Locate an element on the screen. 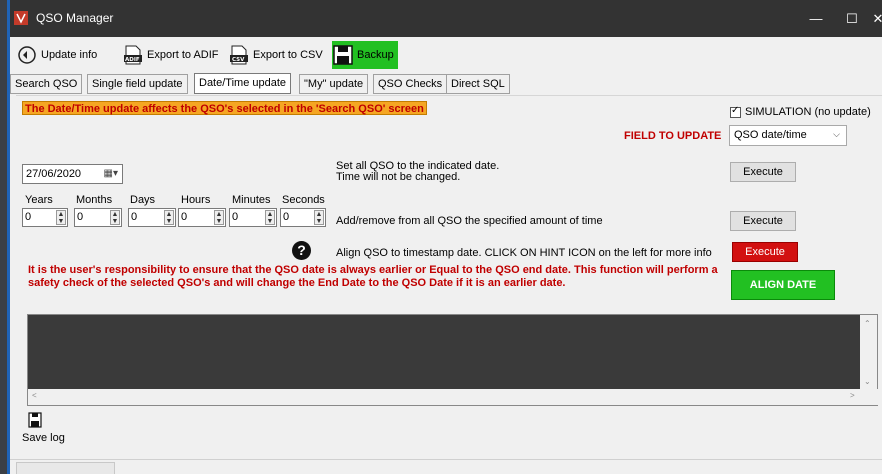  field-to-update-value: QSO date/time is located at coordinates (770, 135).